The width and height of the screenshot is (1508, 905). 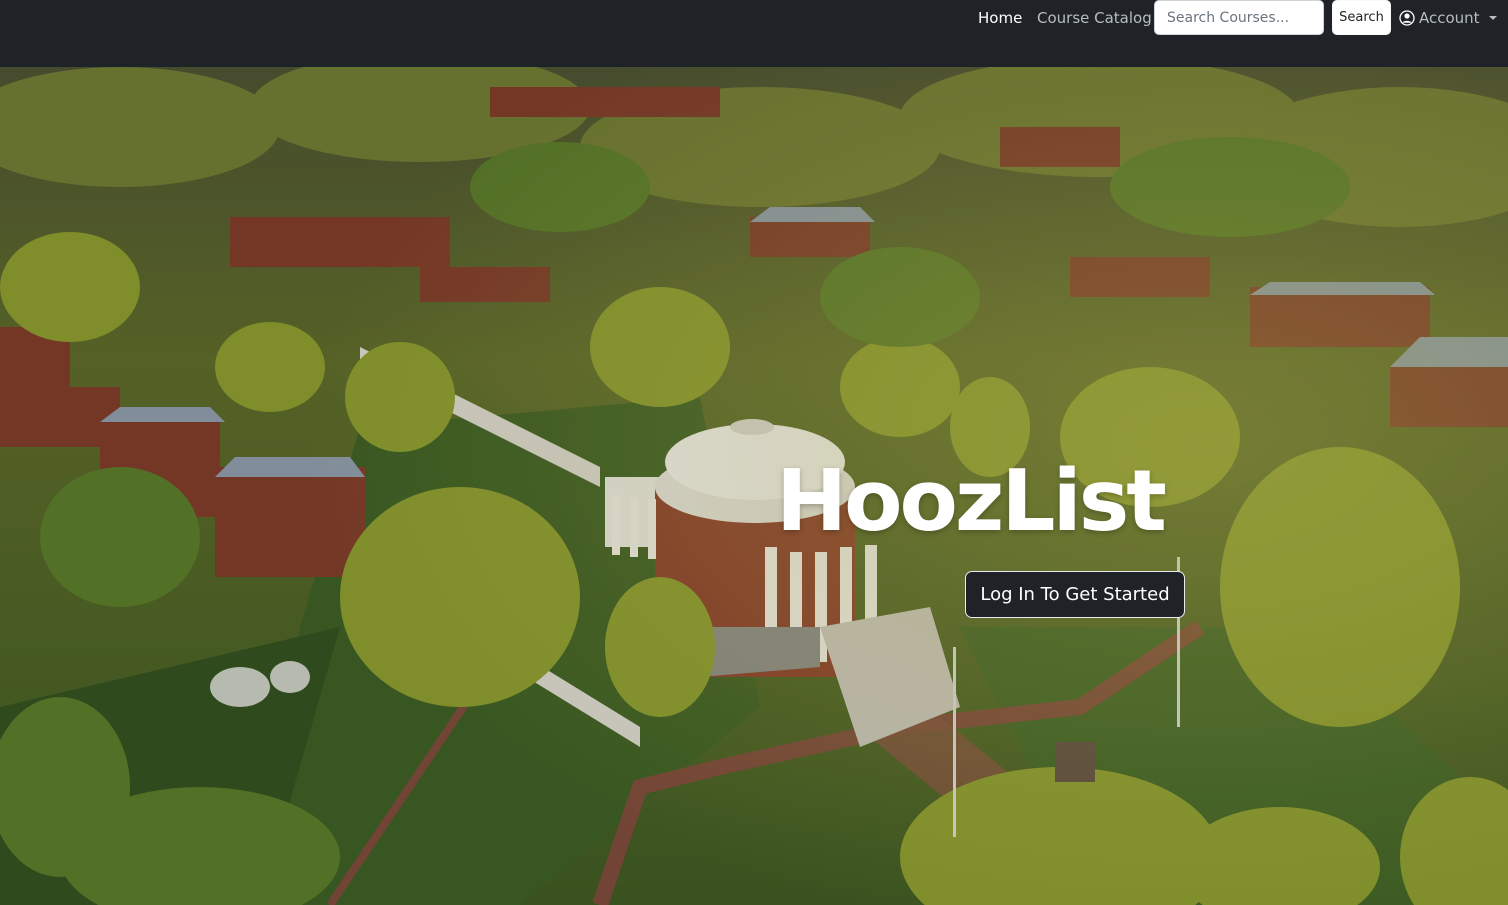 I want to click on caret-down-icon, so click(x=1492, y=18).